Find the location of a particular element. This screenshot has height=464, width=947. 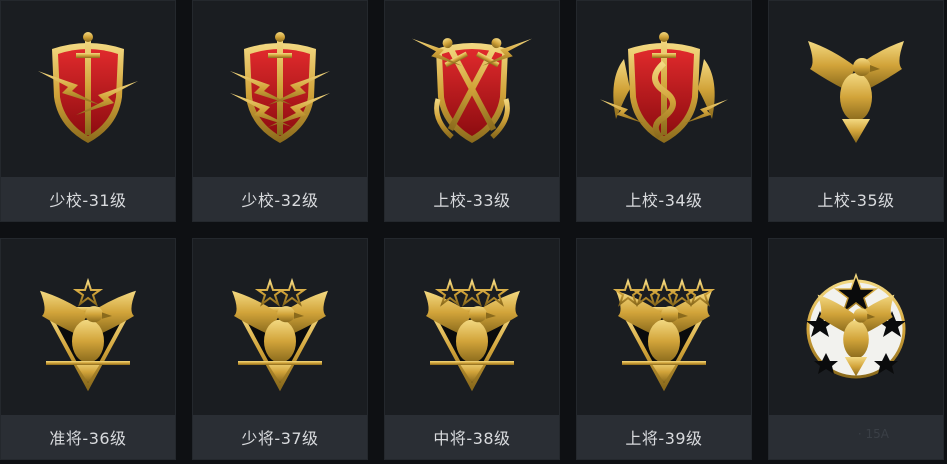

rank-card: 中将-38级 is located at coordinates (472, 349).